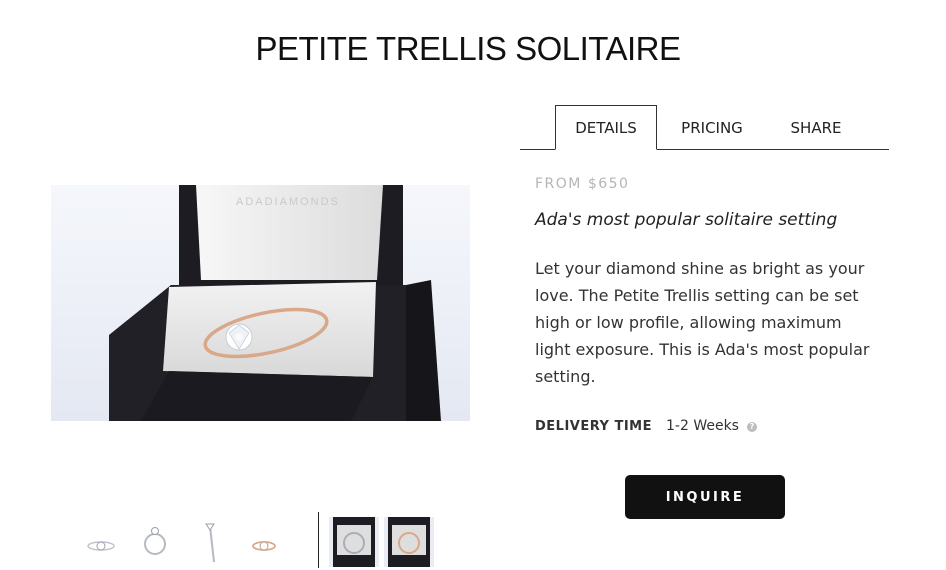  I want to click on delivery-time-value: 1-2 Weeks, so click(702, 426).